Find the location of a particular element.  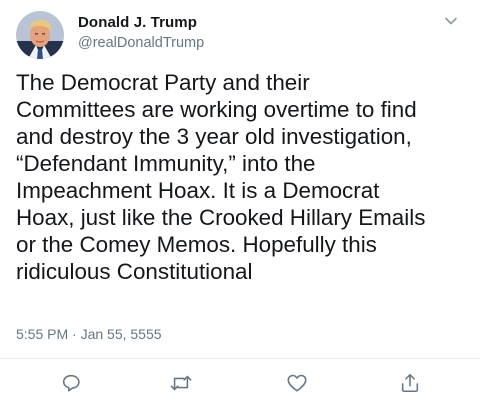

avatar is located at coordinates (40, 35).